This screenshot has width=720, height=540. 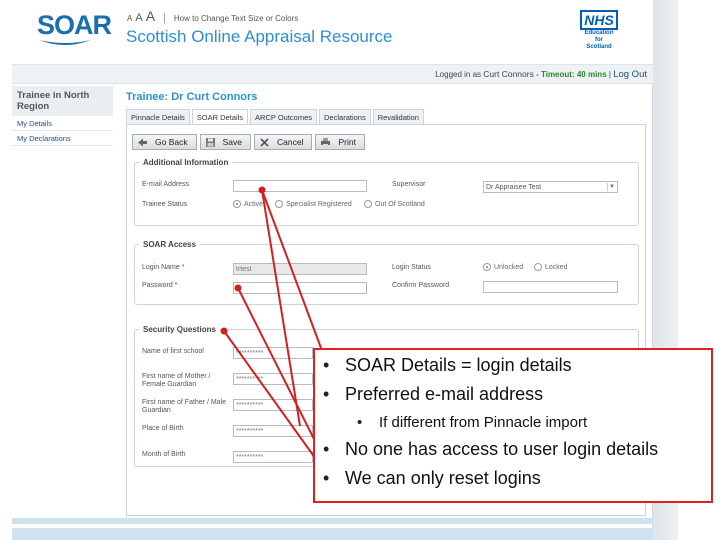 I want to click on toolbar: Go Back Save Cancel Print, so click(x=250, y=142).